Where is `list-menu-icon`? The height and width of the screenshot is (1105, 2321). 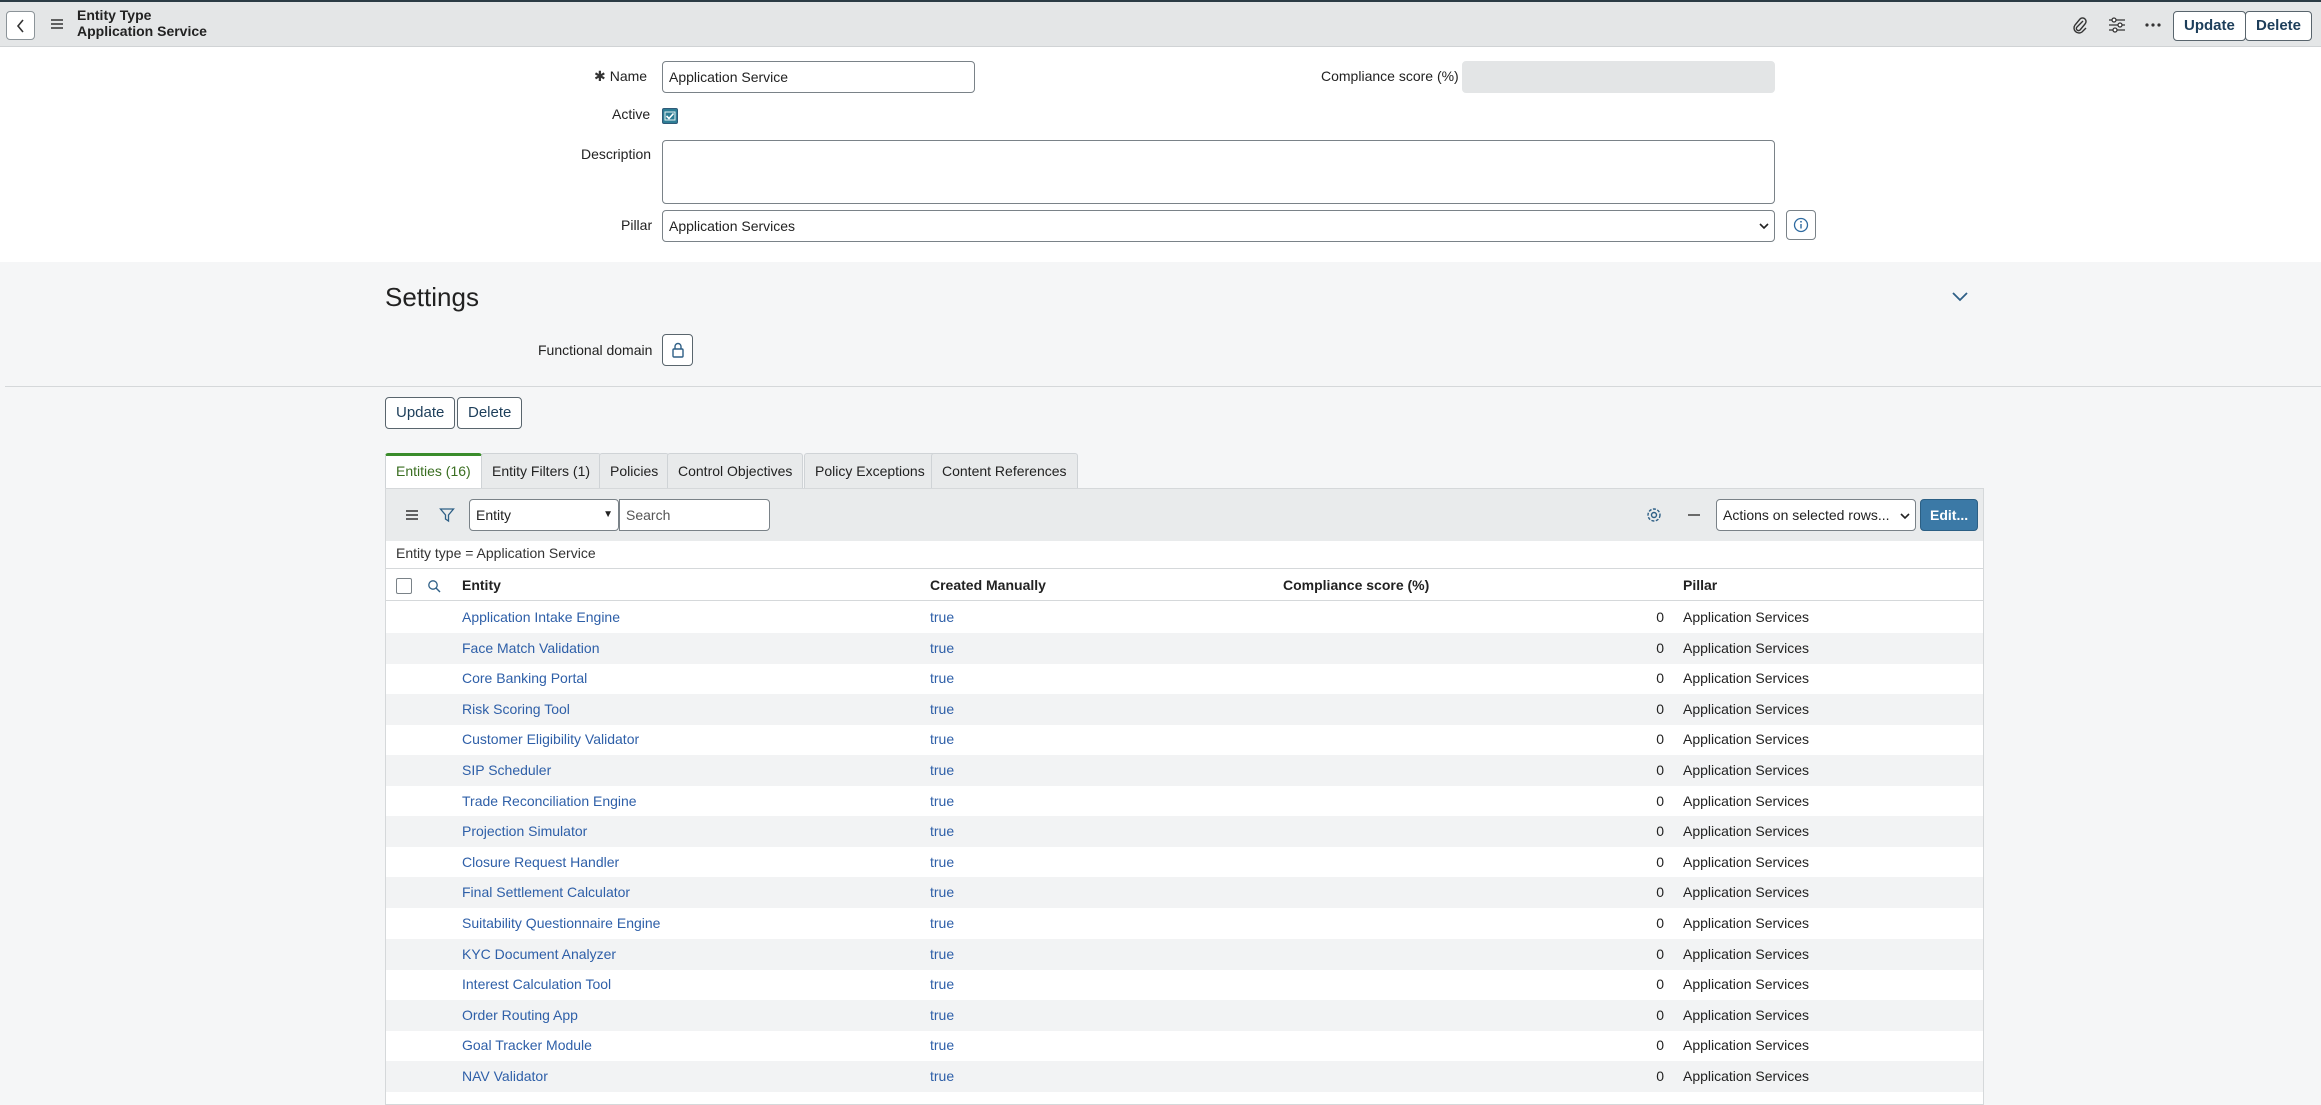 list-menu-icon is located at coordinates (412, 515).